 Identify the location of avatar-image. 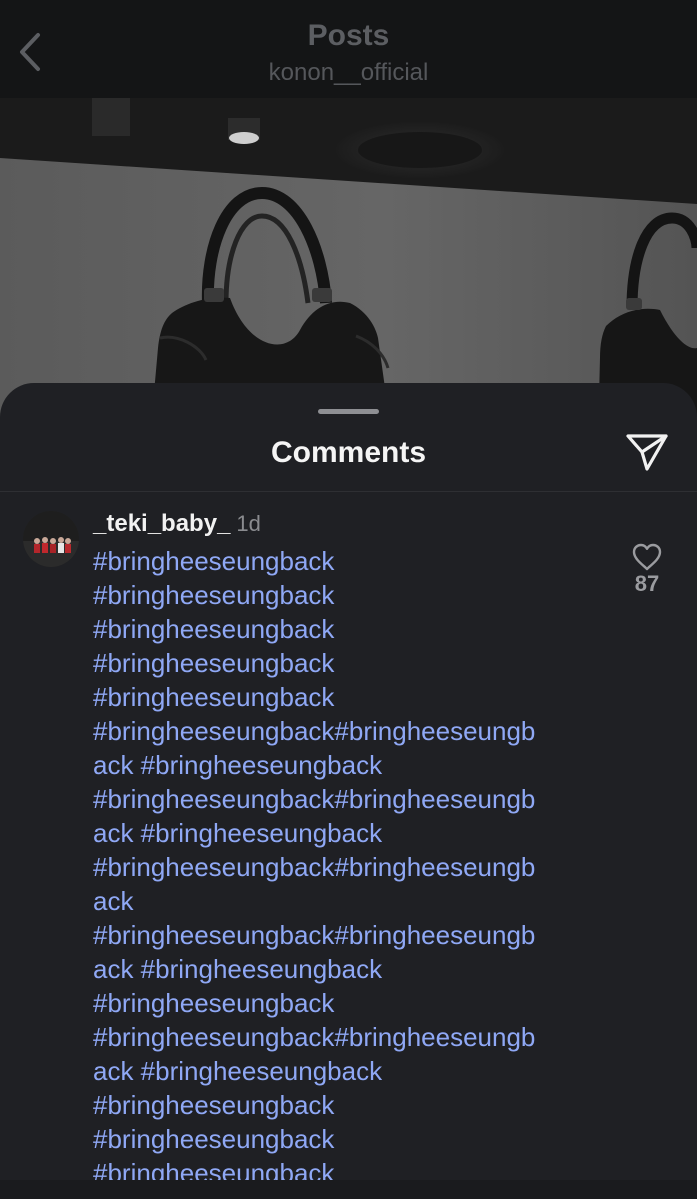
(51, 539).